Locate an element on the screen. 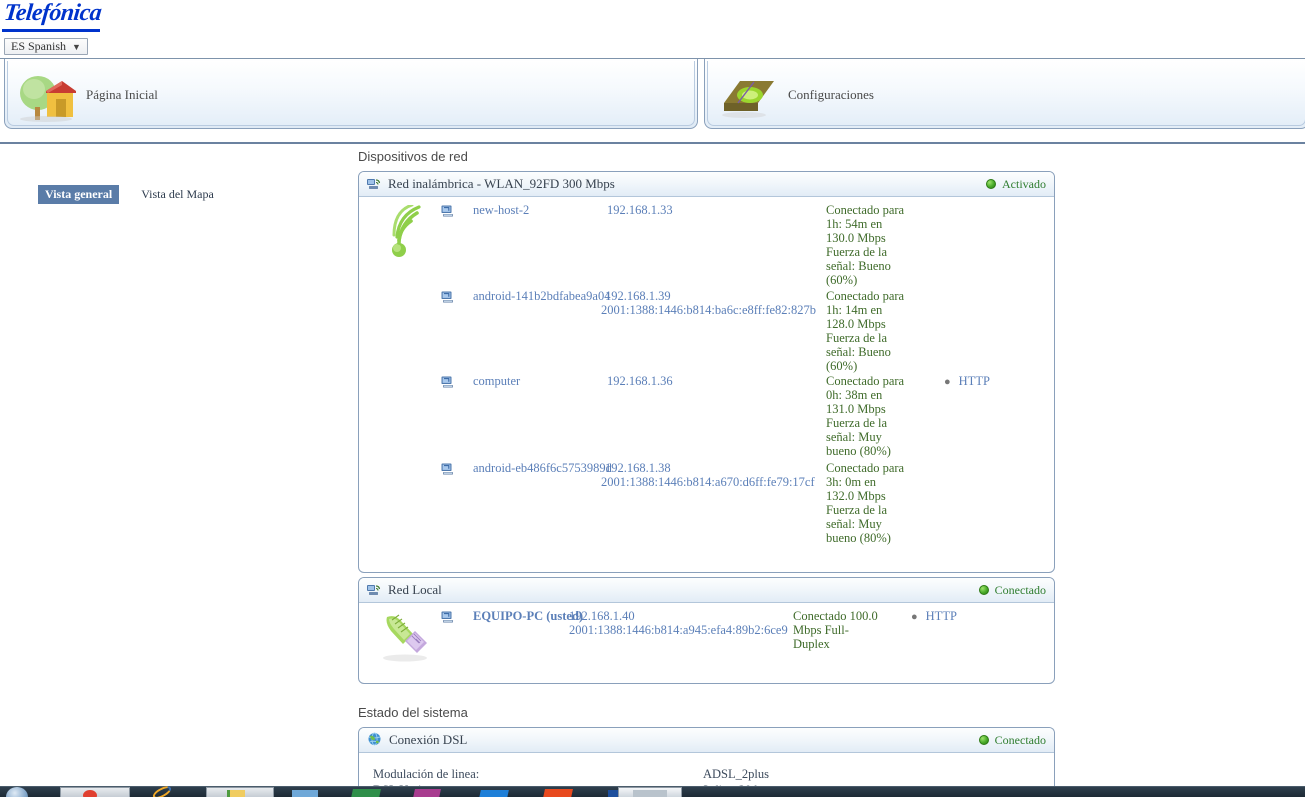 The height and width of the screenshot is (797, 1305). panel-local-title: Red Local is located at coordinates (415, 589).